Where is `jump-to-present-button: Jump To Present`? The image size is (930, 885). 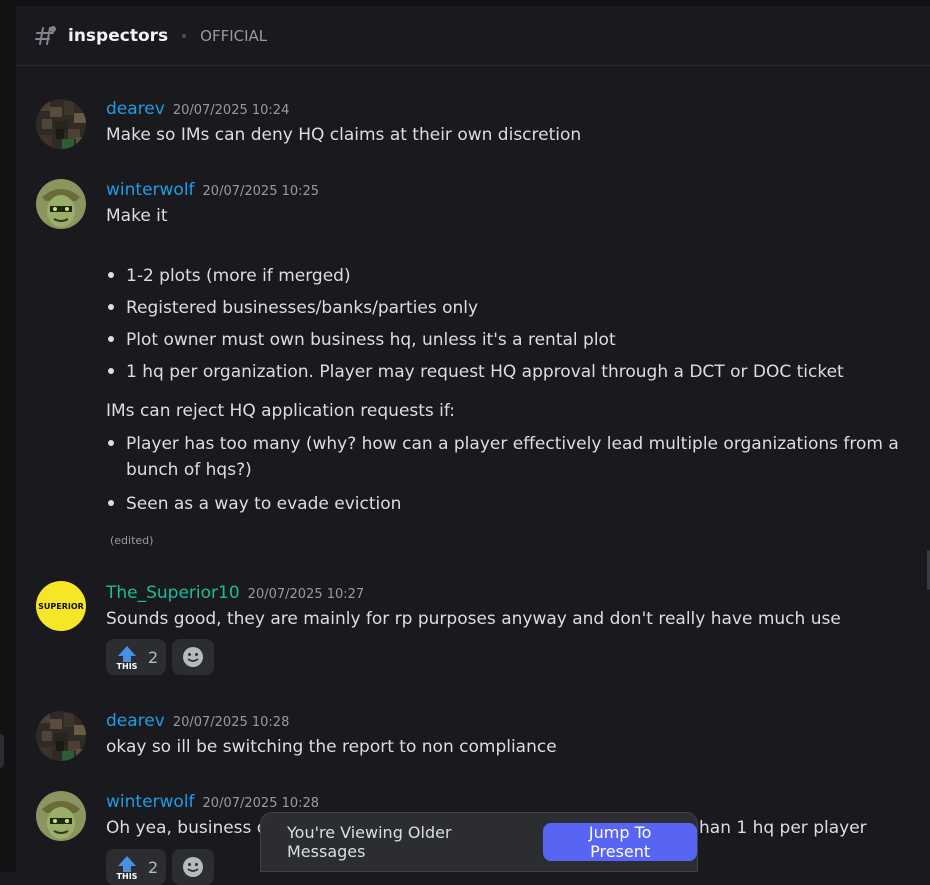 jump-to-present-button: Jump To Present is located at coordinates (620, 842).